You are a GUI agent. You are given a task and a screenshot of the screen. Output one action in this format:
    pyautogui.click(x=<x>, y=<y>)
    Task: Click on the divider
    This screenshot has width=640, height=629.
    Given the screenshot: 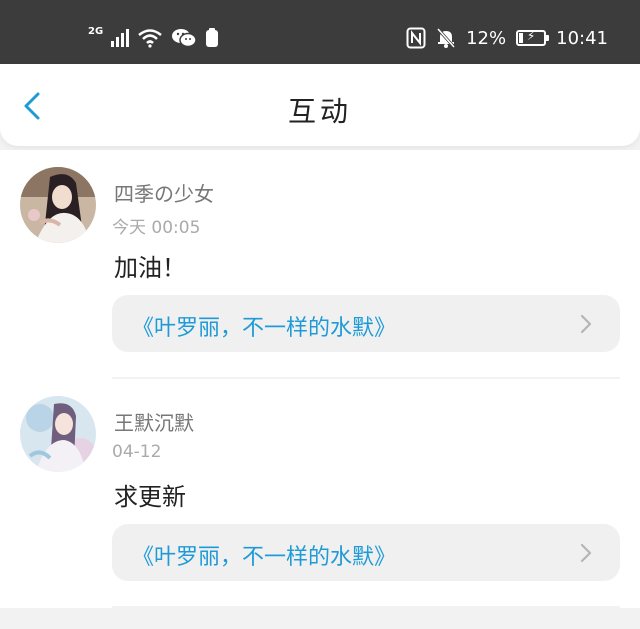 What is the action you would take?
    pyautogui.click(x=366, y=607)
    